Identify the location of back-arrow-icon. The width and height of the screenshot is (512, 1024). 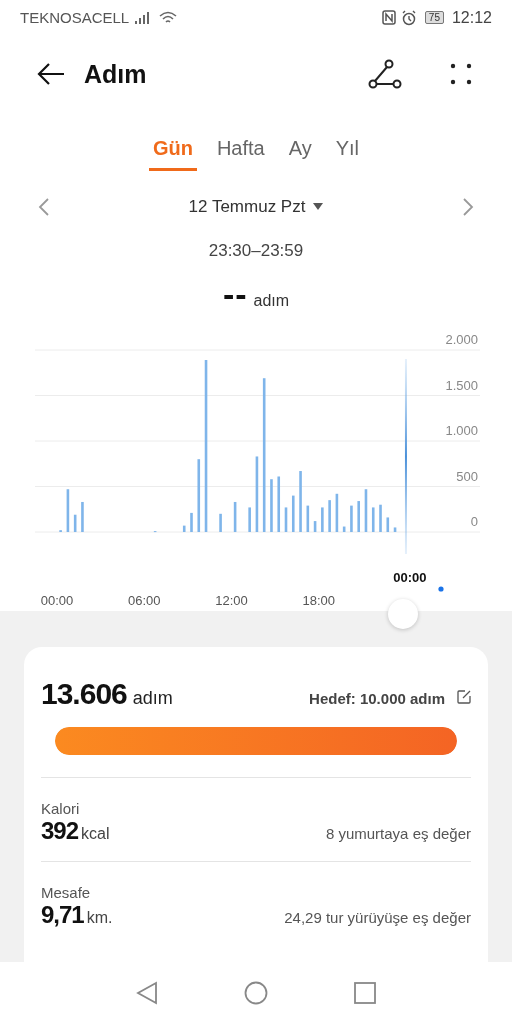
(51, 74).